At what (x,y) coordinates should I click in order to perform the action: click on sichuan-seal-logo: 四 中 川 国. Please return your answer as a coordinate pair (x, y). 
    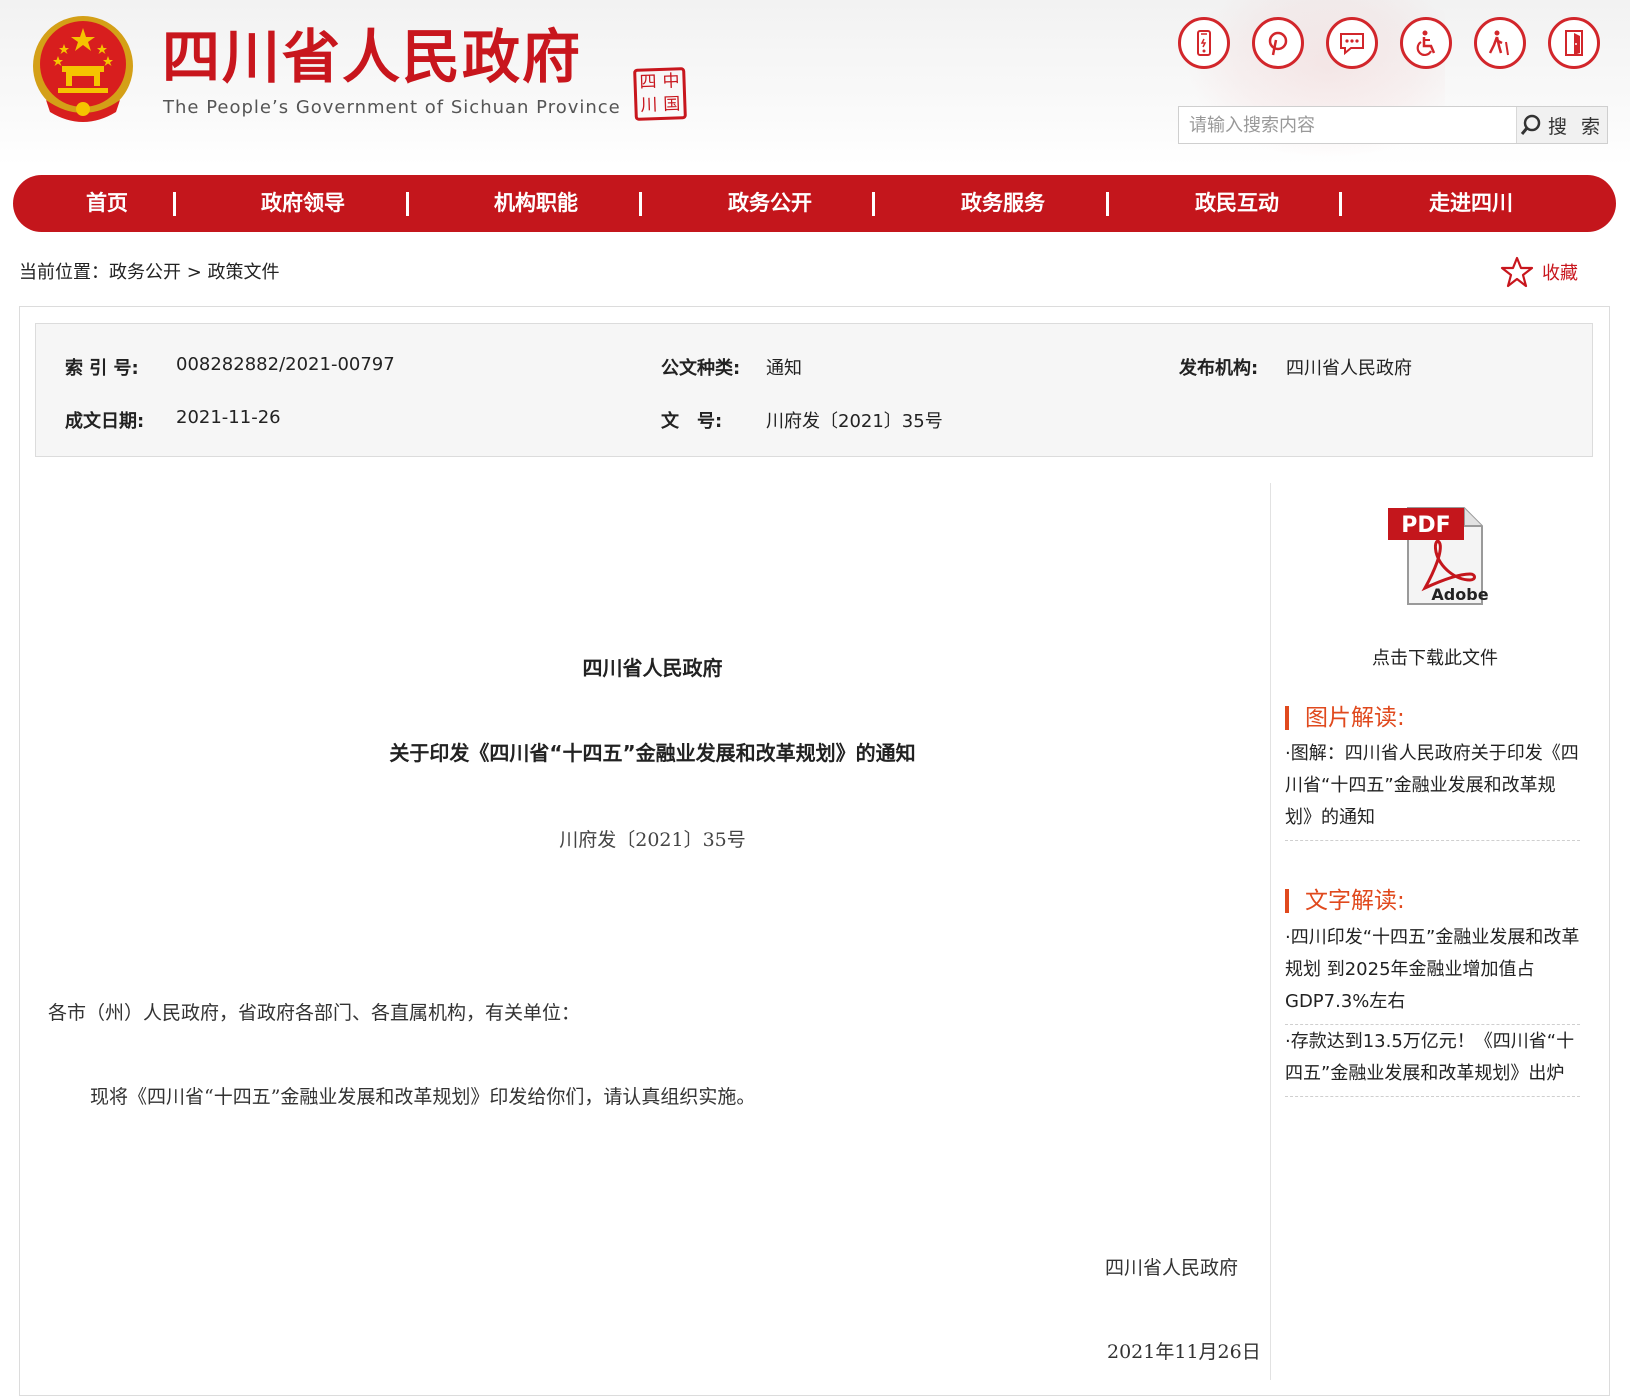
    Looking at the image, I should click on (660, 94).